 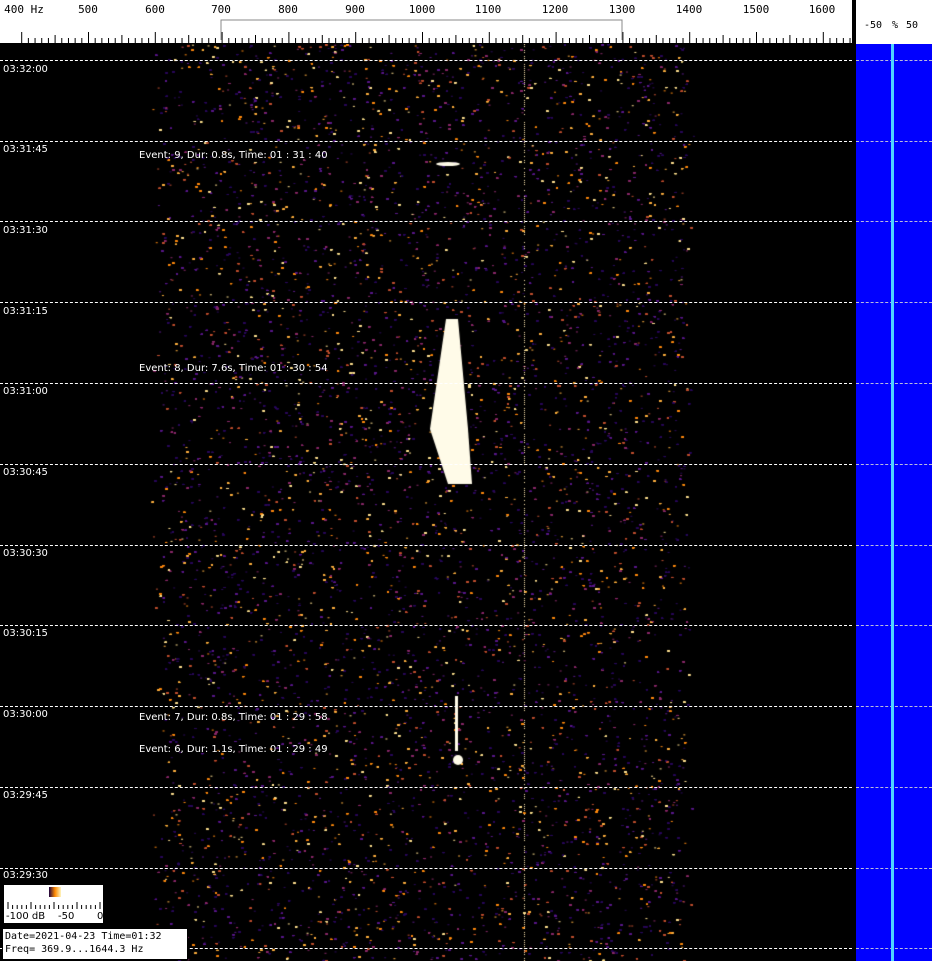 I want to click on freq-label: 800, so click(x=288, y=9).